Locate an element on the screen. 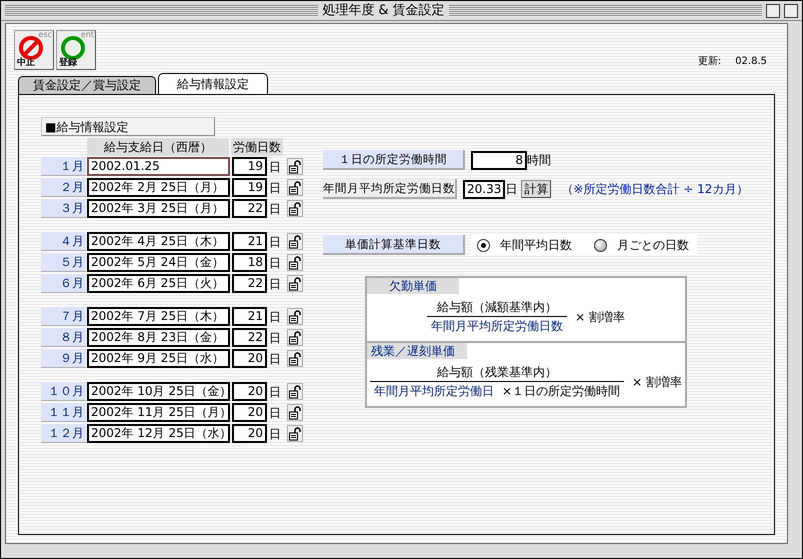 The height and width of the screenshot is (559, 803). collapse-button is located at coordinates (791, 11).